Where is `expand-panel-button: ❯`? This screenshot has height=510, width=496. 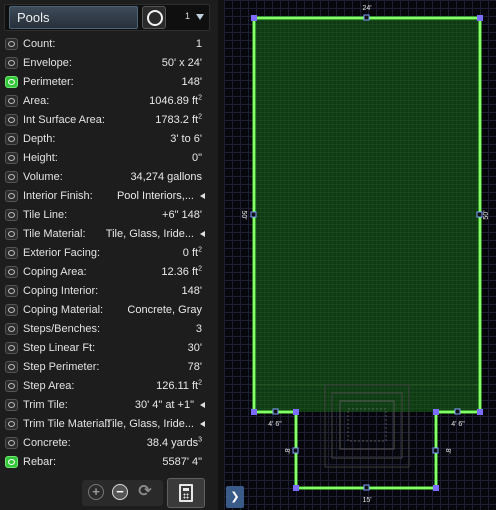
expand-panel-button: ❯ is located at coordinates (235, 497).